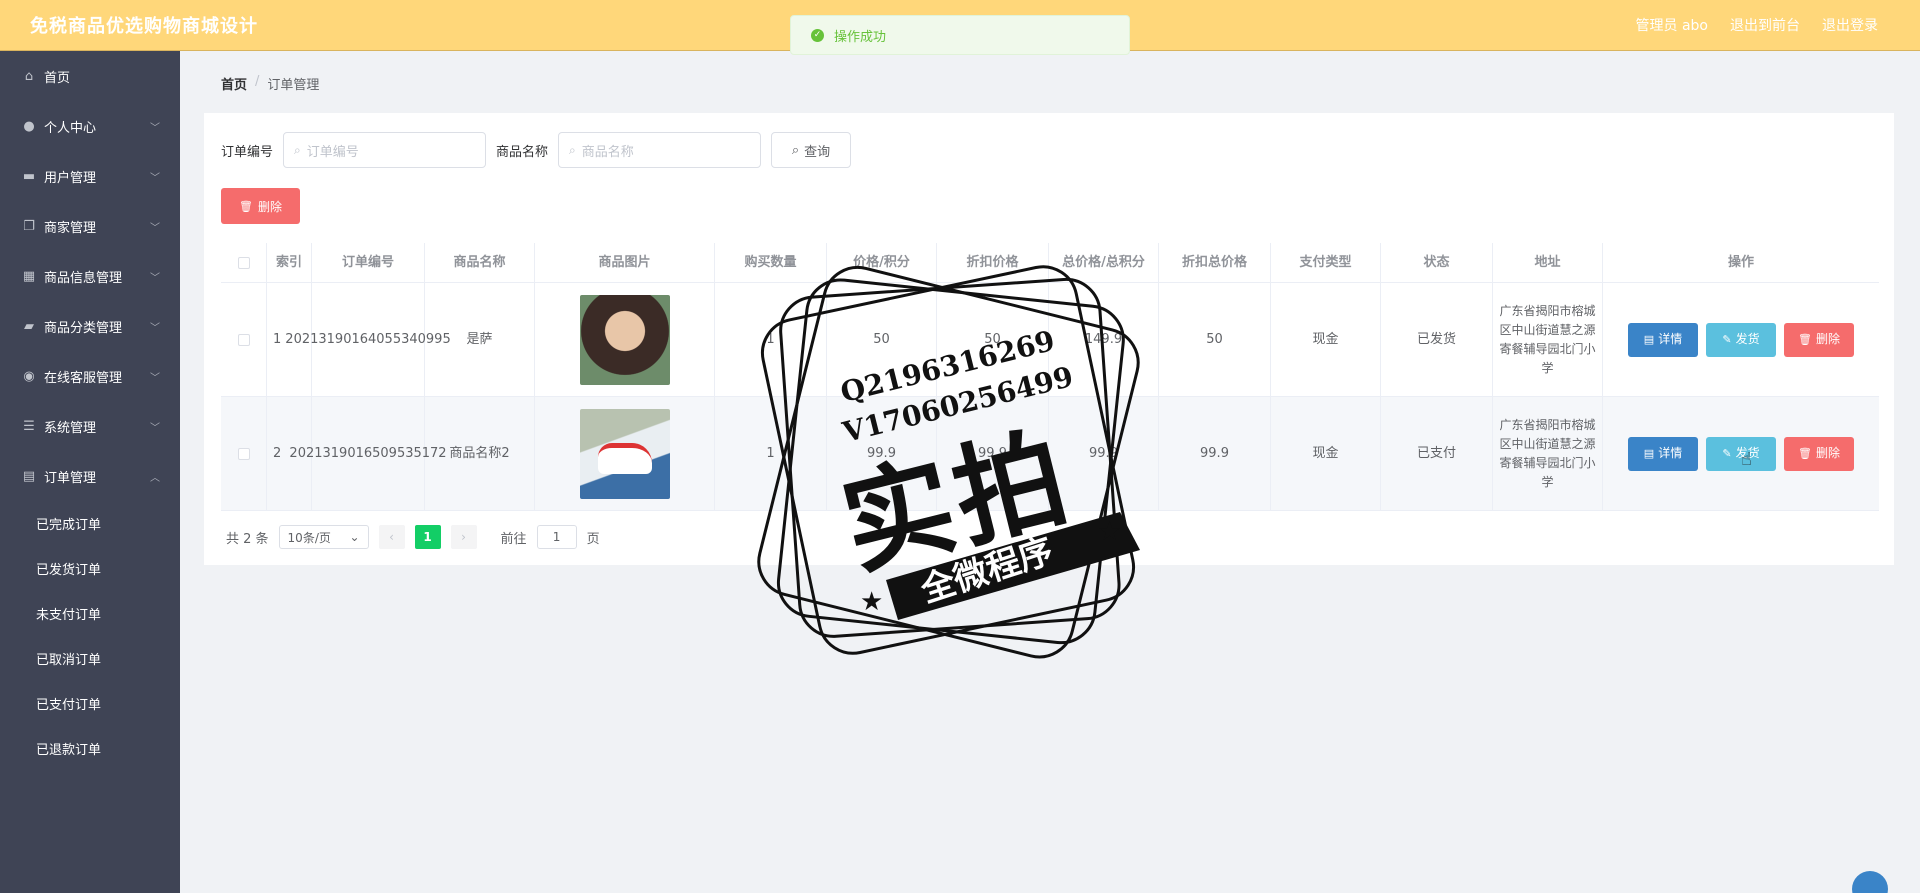  Describe the element at coordinates (1765, 25) in the screenshot. I see `back-to-front-link: 退出到前台` at that location.